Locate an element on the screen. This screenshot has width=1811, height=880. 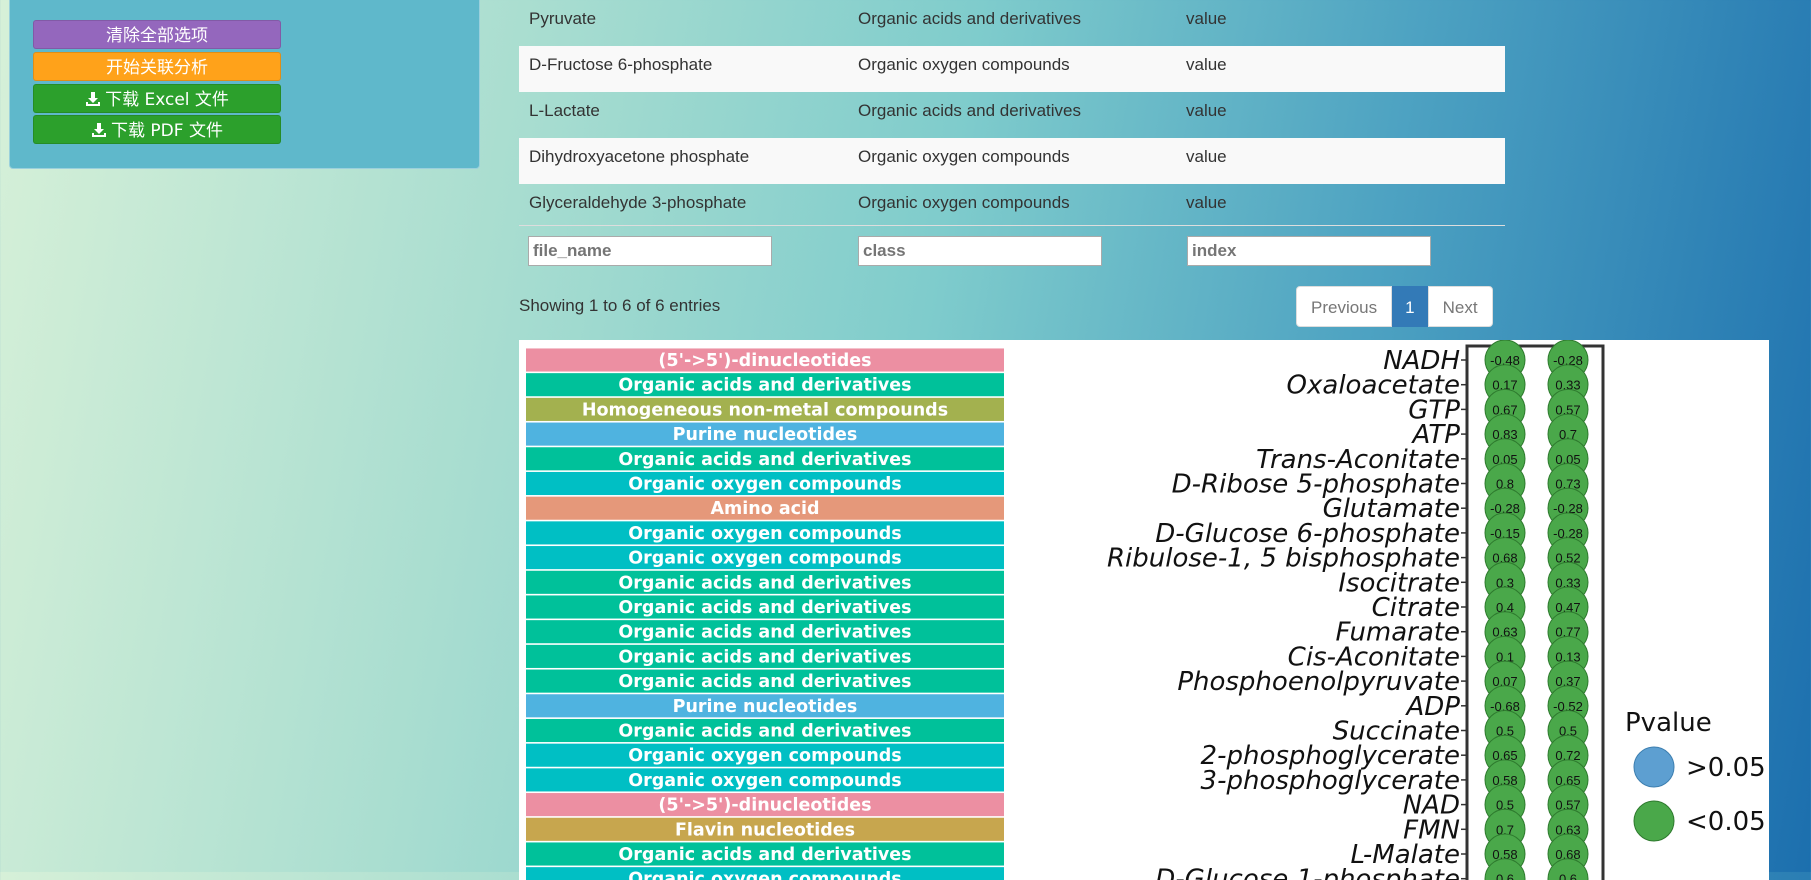
start-analysis-button: 开始关联分析 is located at coordinates (157, 66).